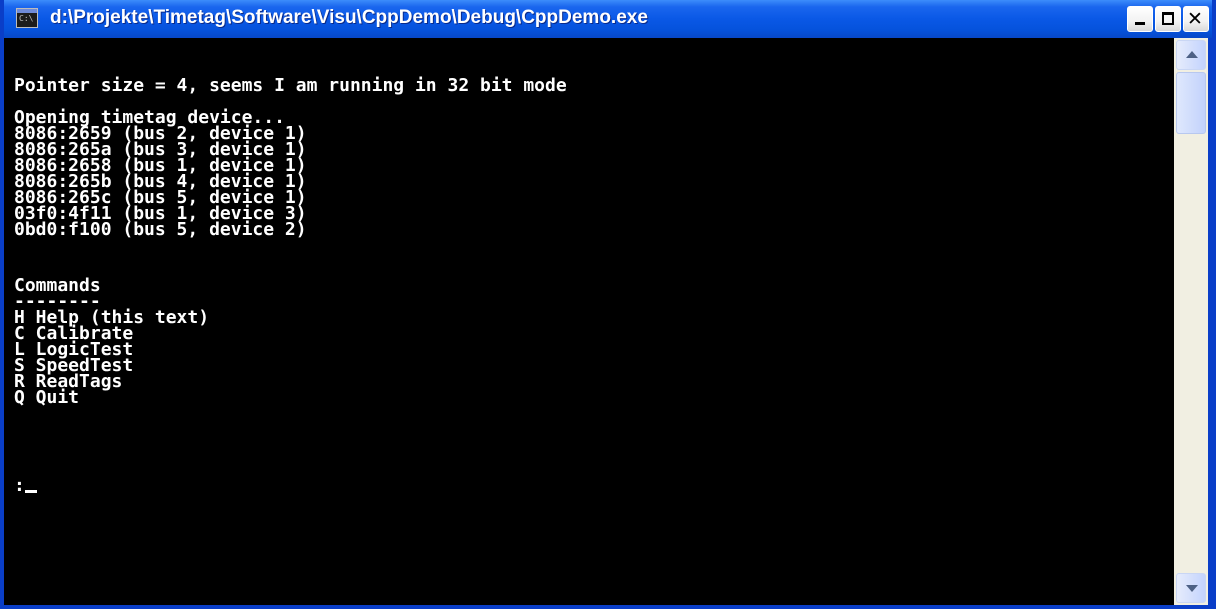 This screenshot has width=1216, height=609. What do you see at coordinates (27, 11) in the screenshot?
I see `icon-bar` at bounding box center [27, 11].